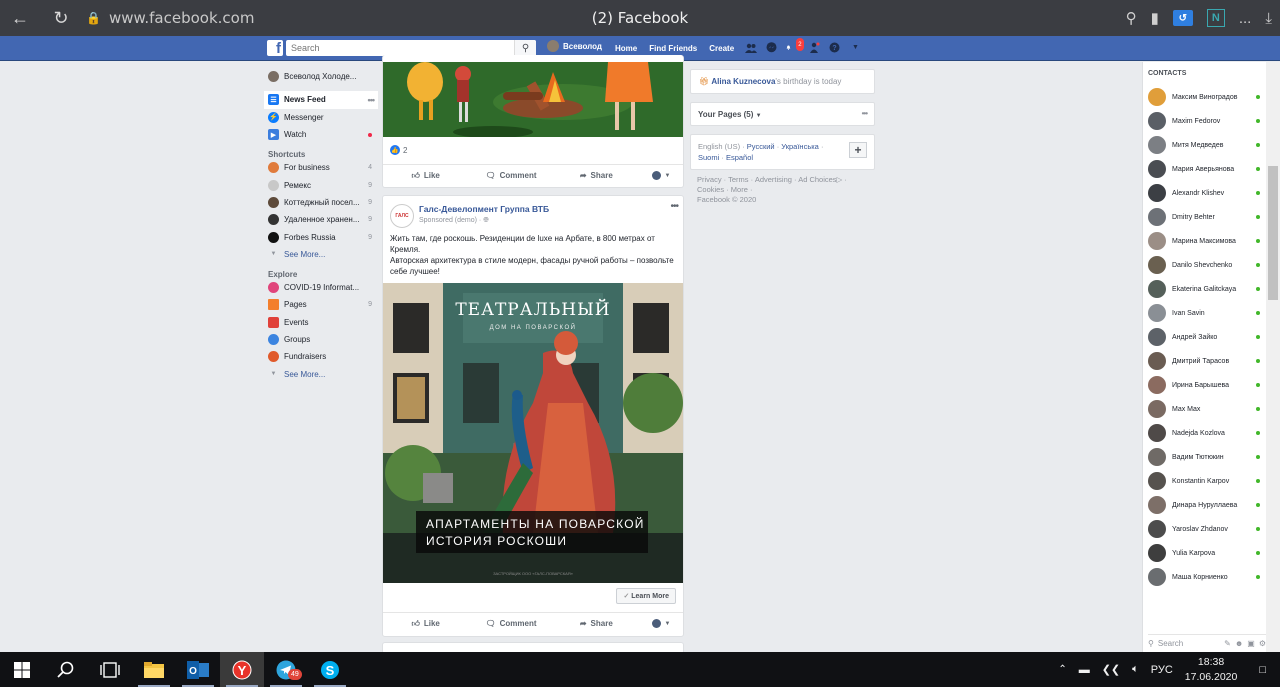 This screenshot has height=687, width=1280. What do you see at coordinates (1262, 670) in the screenshot?
I see `notifications-icon: □` at bounding box center [1262, 670].